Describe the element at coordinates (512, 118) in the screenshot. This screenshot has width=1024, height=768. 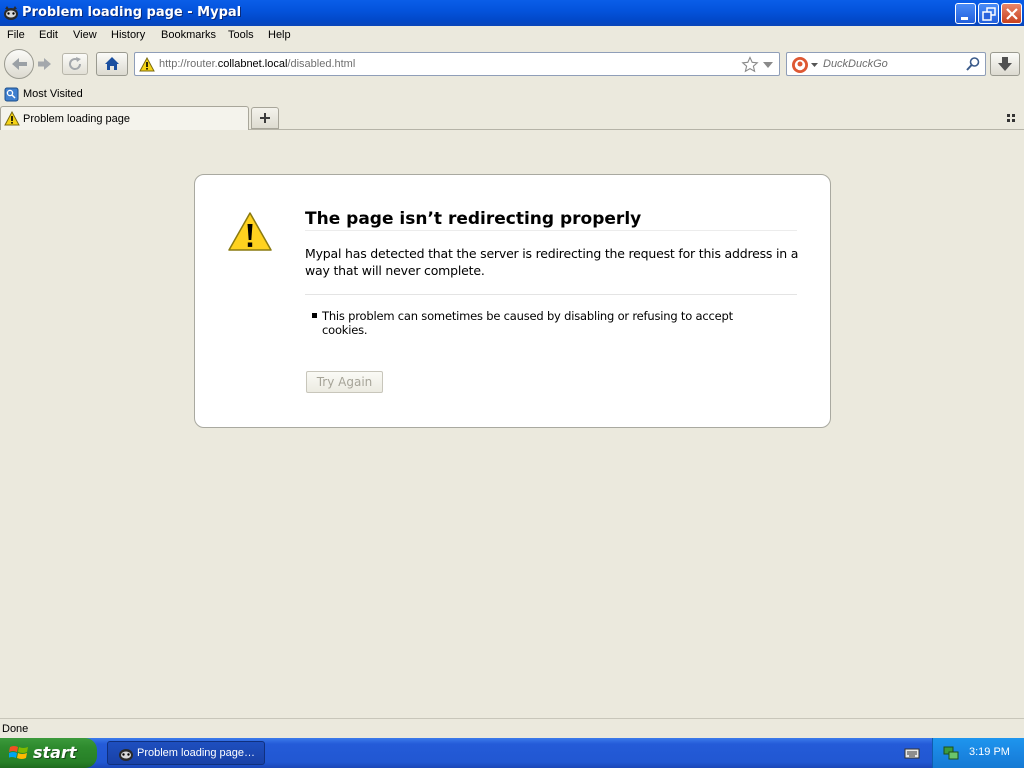
I see `tab-strip: Problem loading page` at that location.